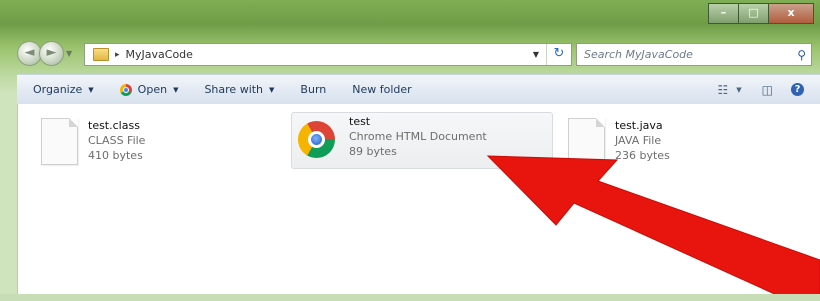  Describe the element at coordinates (410, 297) in the screenshot. I see `window-bottom-border` at that location.